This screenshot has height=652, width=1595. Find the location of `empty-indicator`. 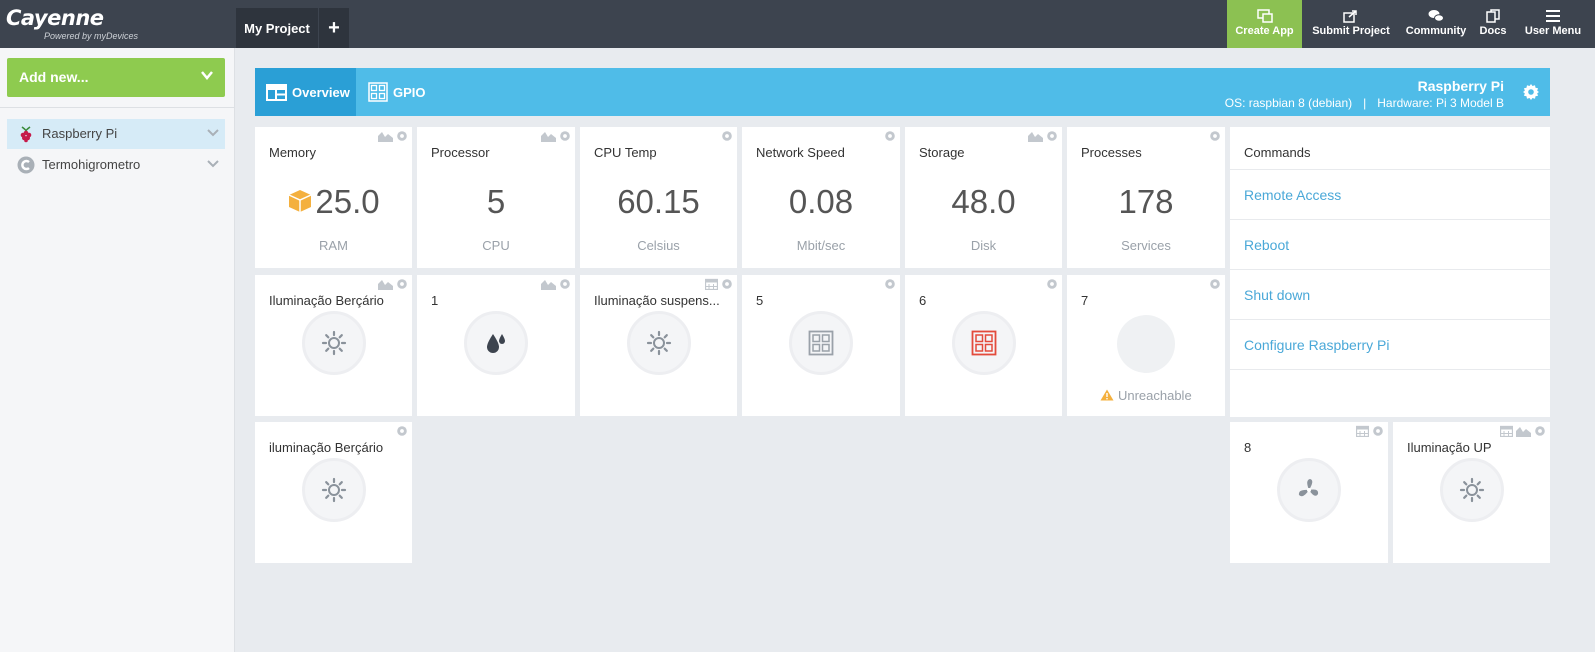

empty-indicator is located at coordinates (1146, 344).